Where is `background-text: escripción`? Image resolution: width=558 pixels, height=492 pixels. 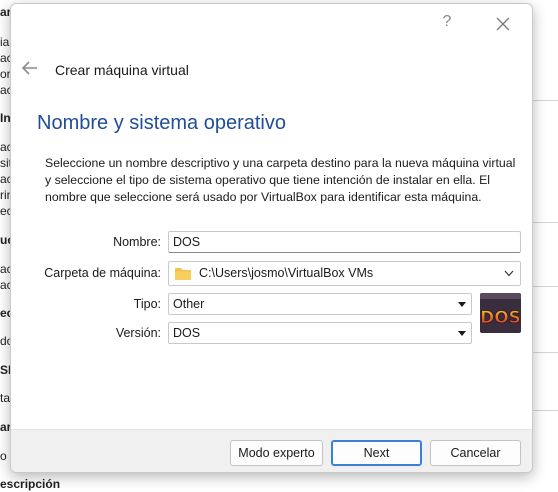 background-text: escripción is located at coordinates (30, 484).